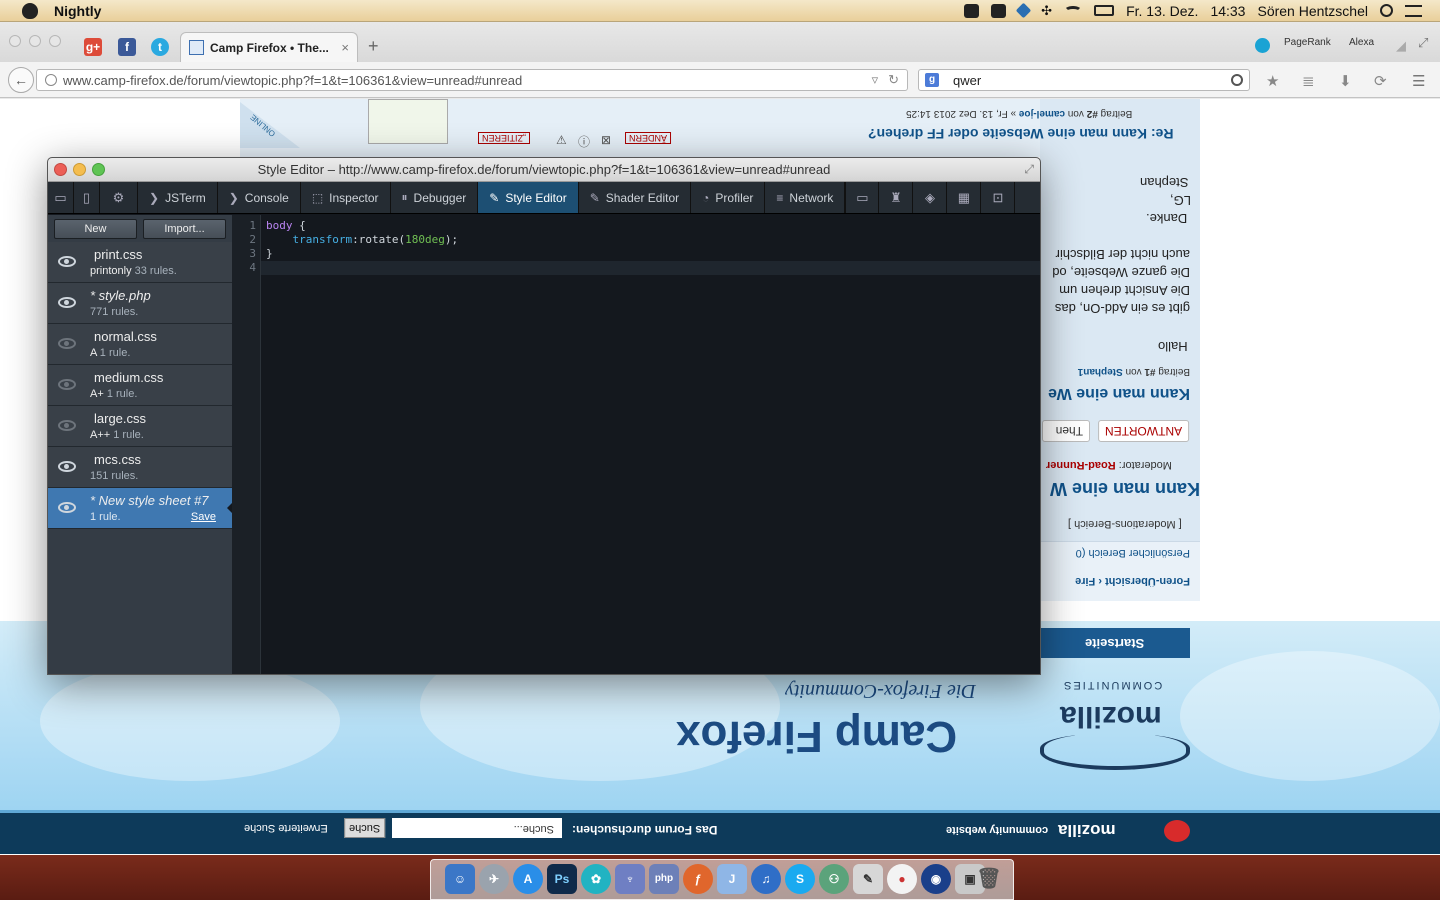  I want to click on firefox-nightly-icon: ◉, so click(936, 879).